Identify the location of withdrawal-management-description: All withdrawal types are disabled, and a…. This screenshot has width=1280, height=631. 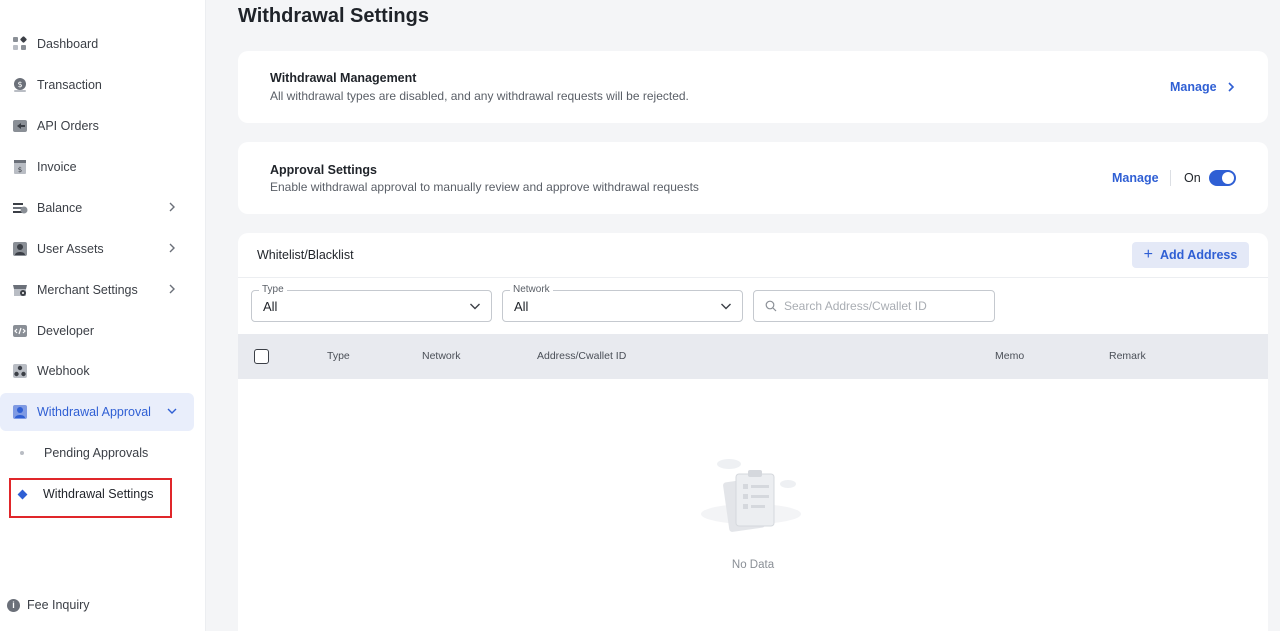
(479, 96).